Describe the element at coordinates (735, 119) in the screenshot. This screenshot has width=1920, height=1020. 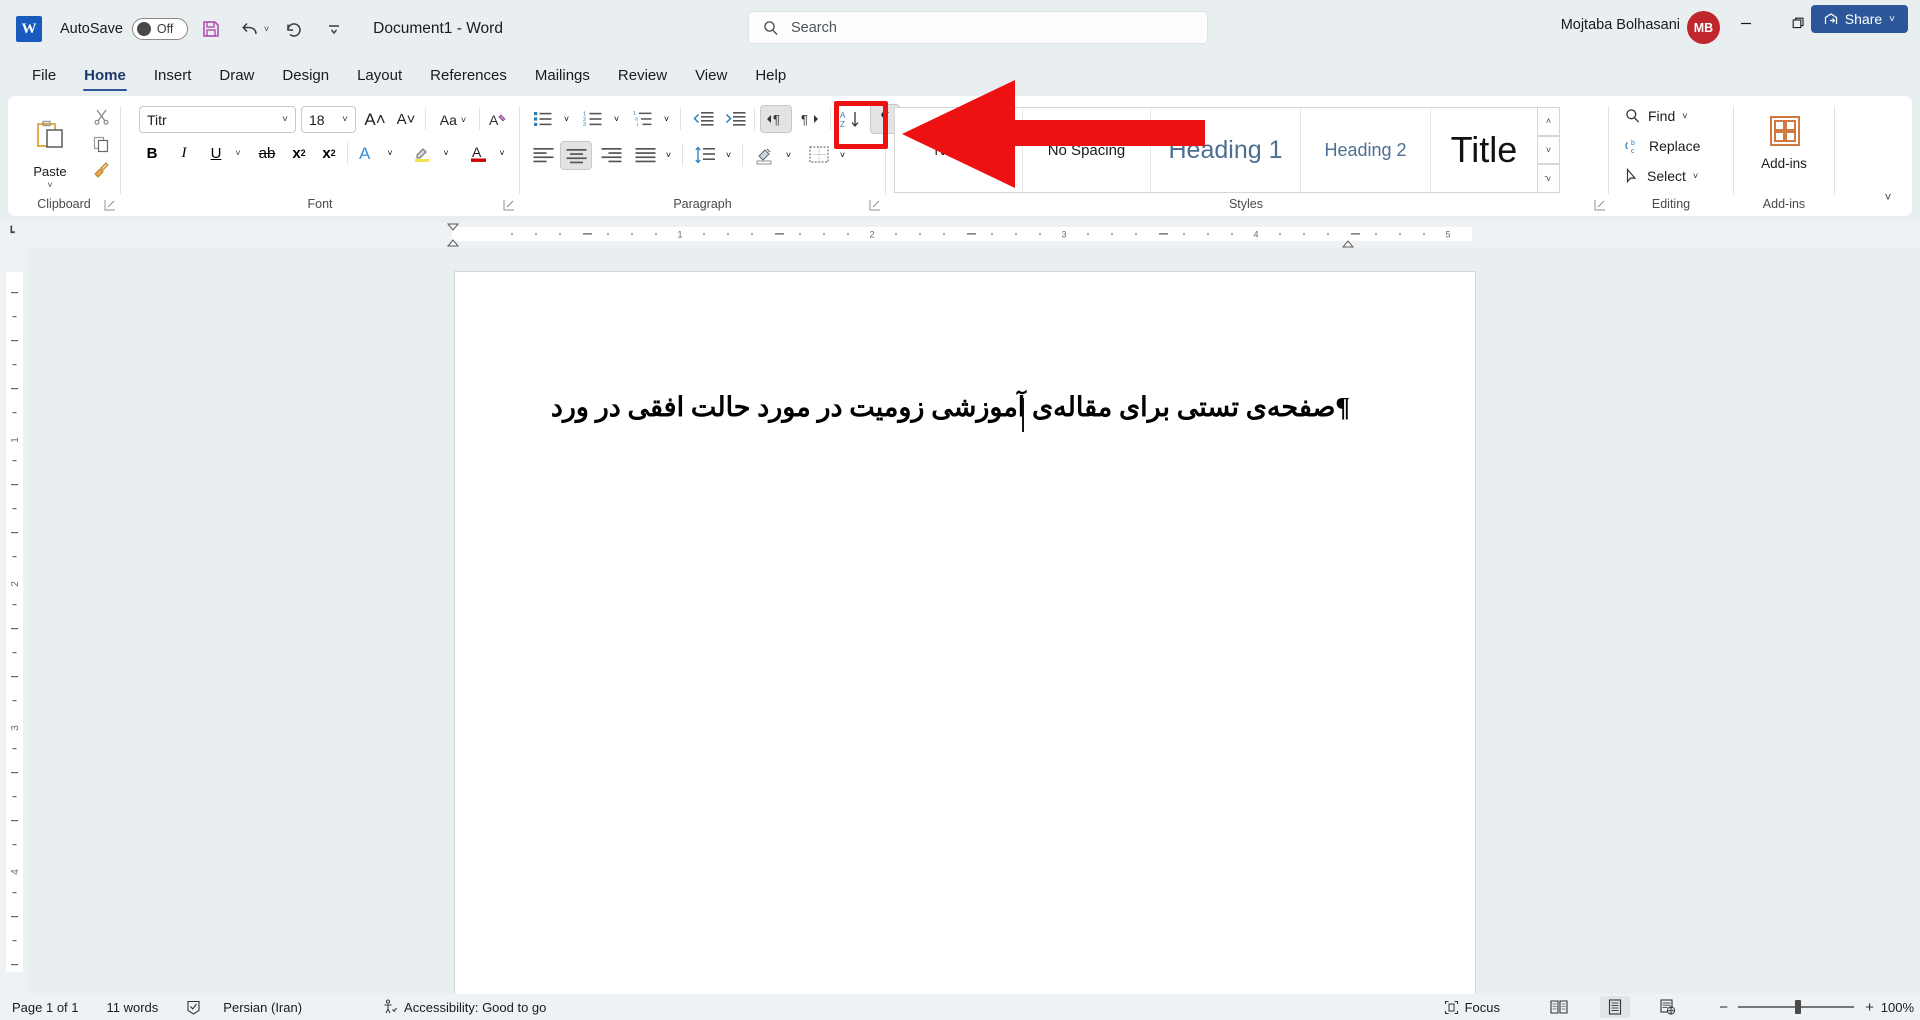
I see `increase-indent-button` at that location.